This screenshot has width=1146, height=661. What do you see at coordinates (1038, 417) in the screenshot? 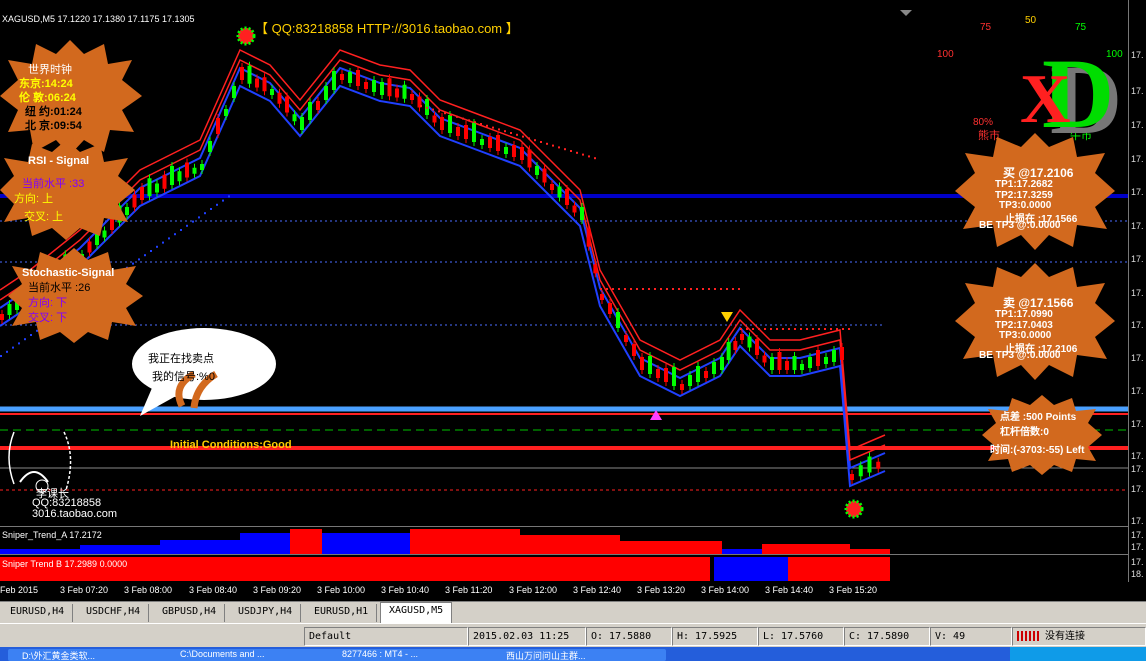
I see `spread-points: 点差 :500 Points` at bounding box center [1038, 417].